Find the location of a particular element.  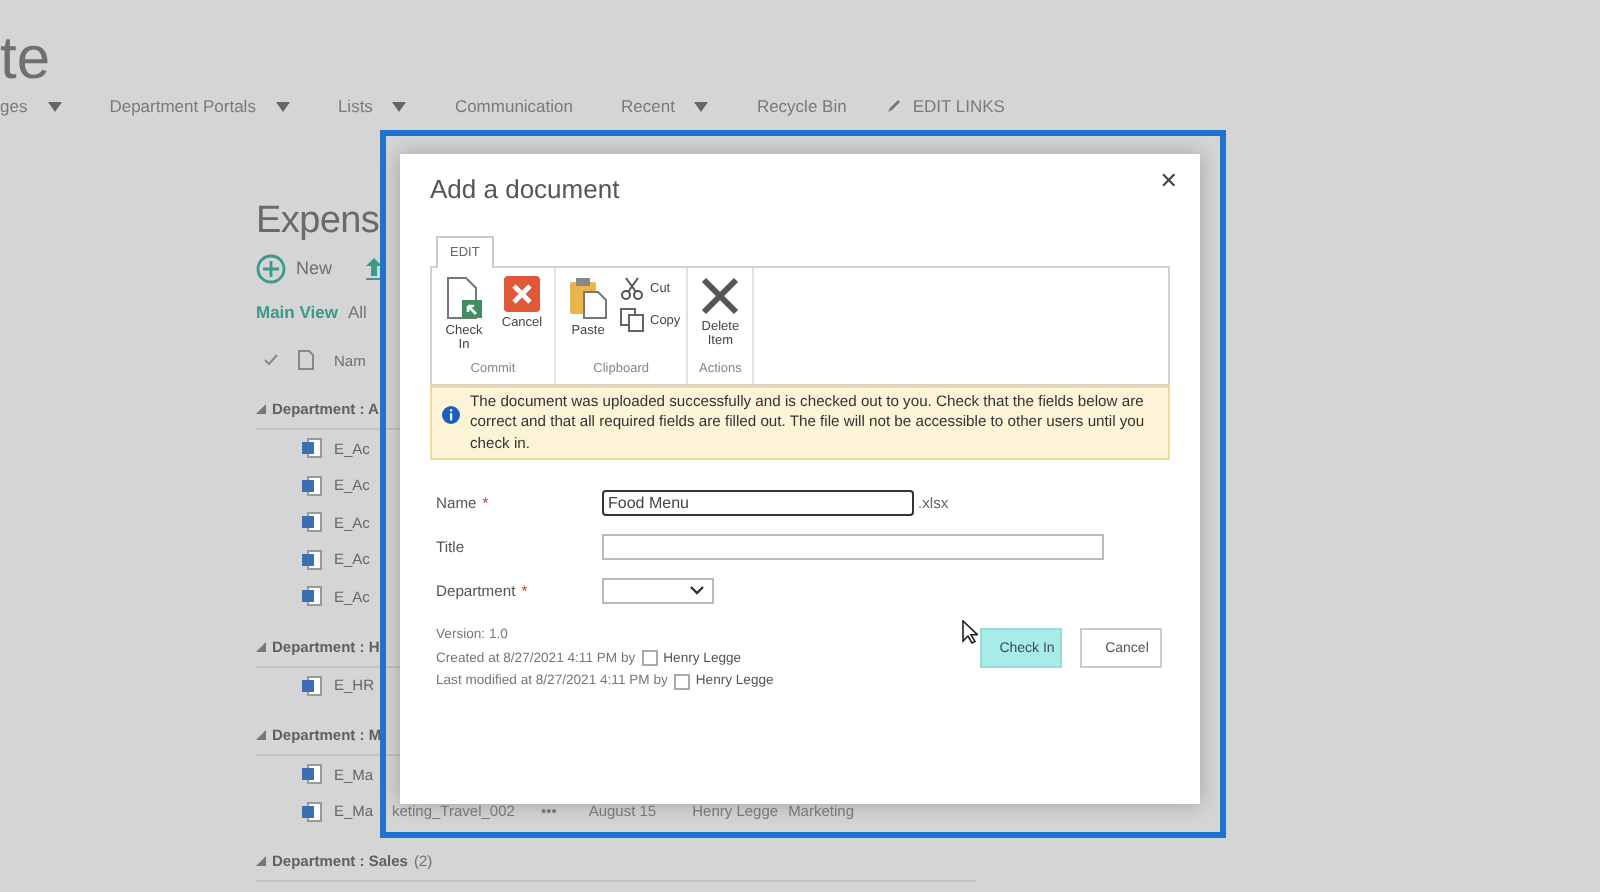

nav-link: ges is located at coordinates (14, 106).